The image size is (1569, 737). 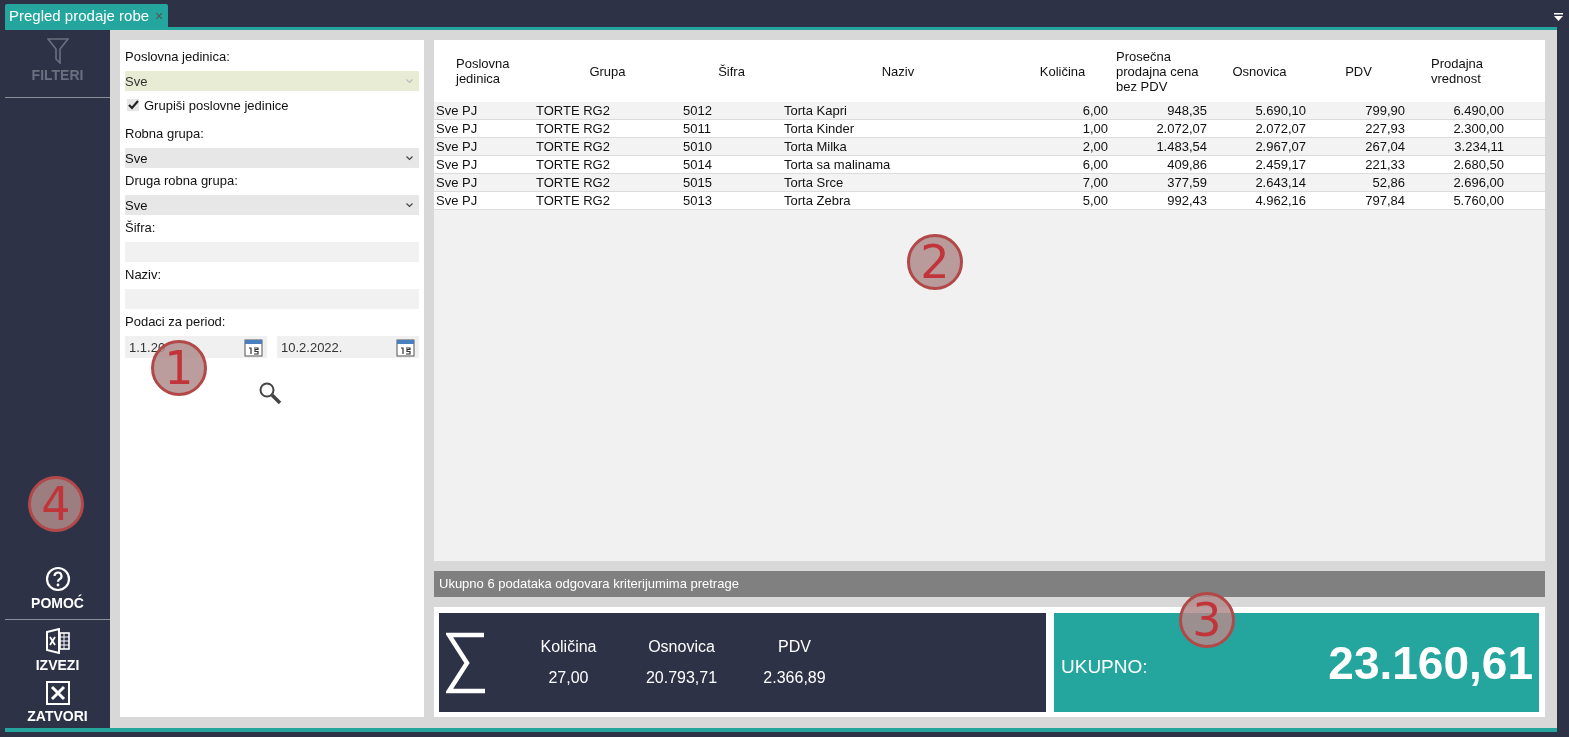 I want to click on table-cell-text: Torta Kapri, so click(x=815, y=110).